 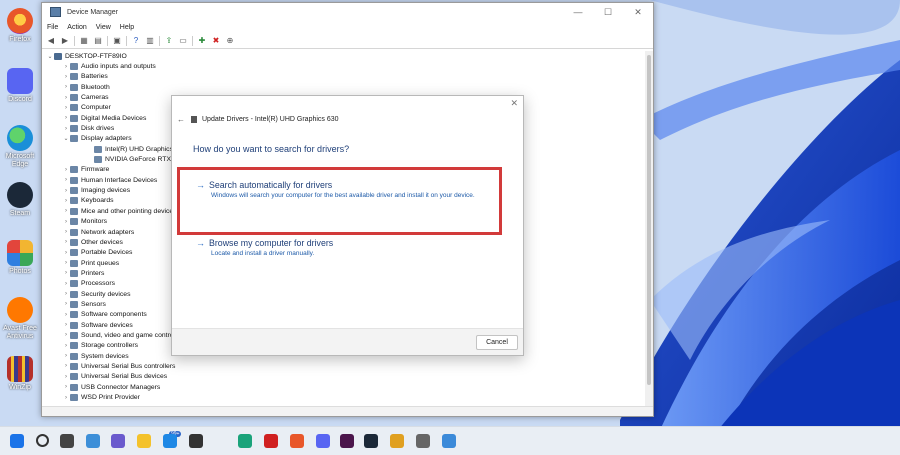 I want to click on tree-item-label: Sensors, so click(x=93, y=304).